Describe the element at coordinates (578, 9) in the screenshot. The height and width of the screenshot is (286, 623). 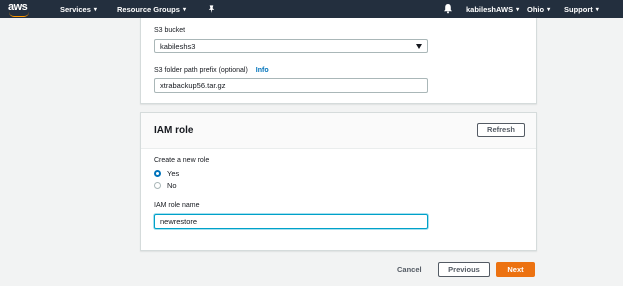
I see `support-label: Support` at that location.